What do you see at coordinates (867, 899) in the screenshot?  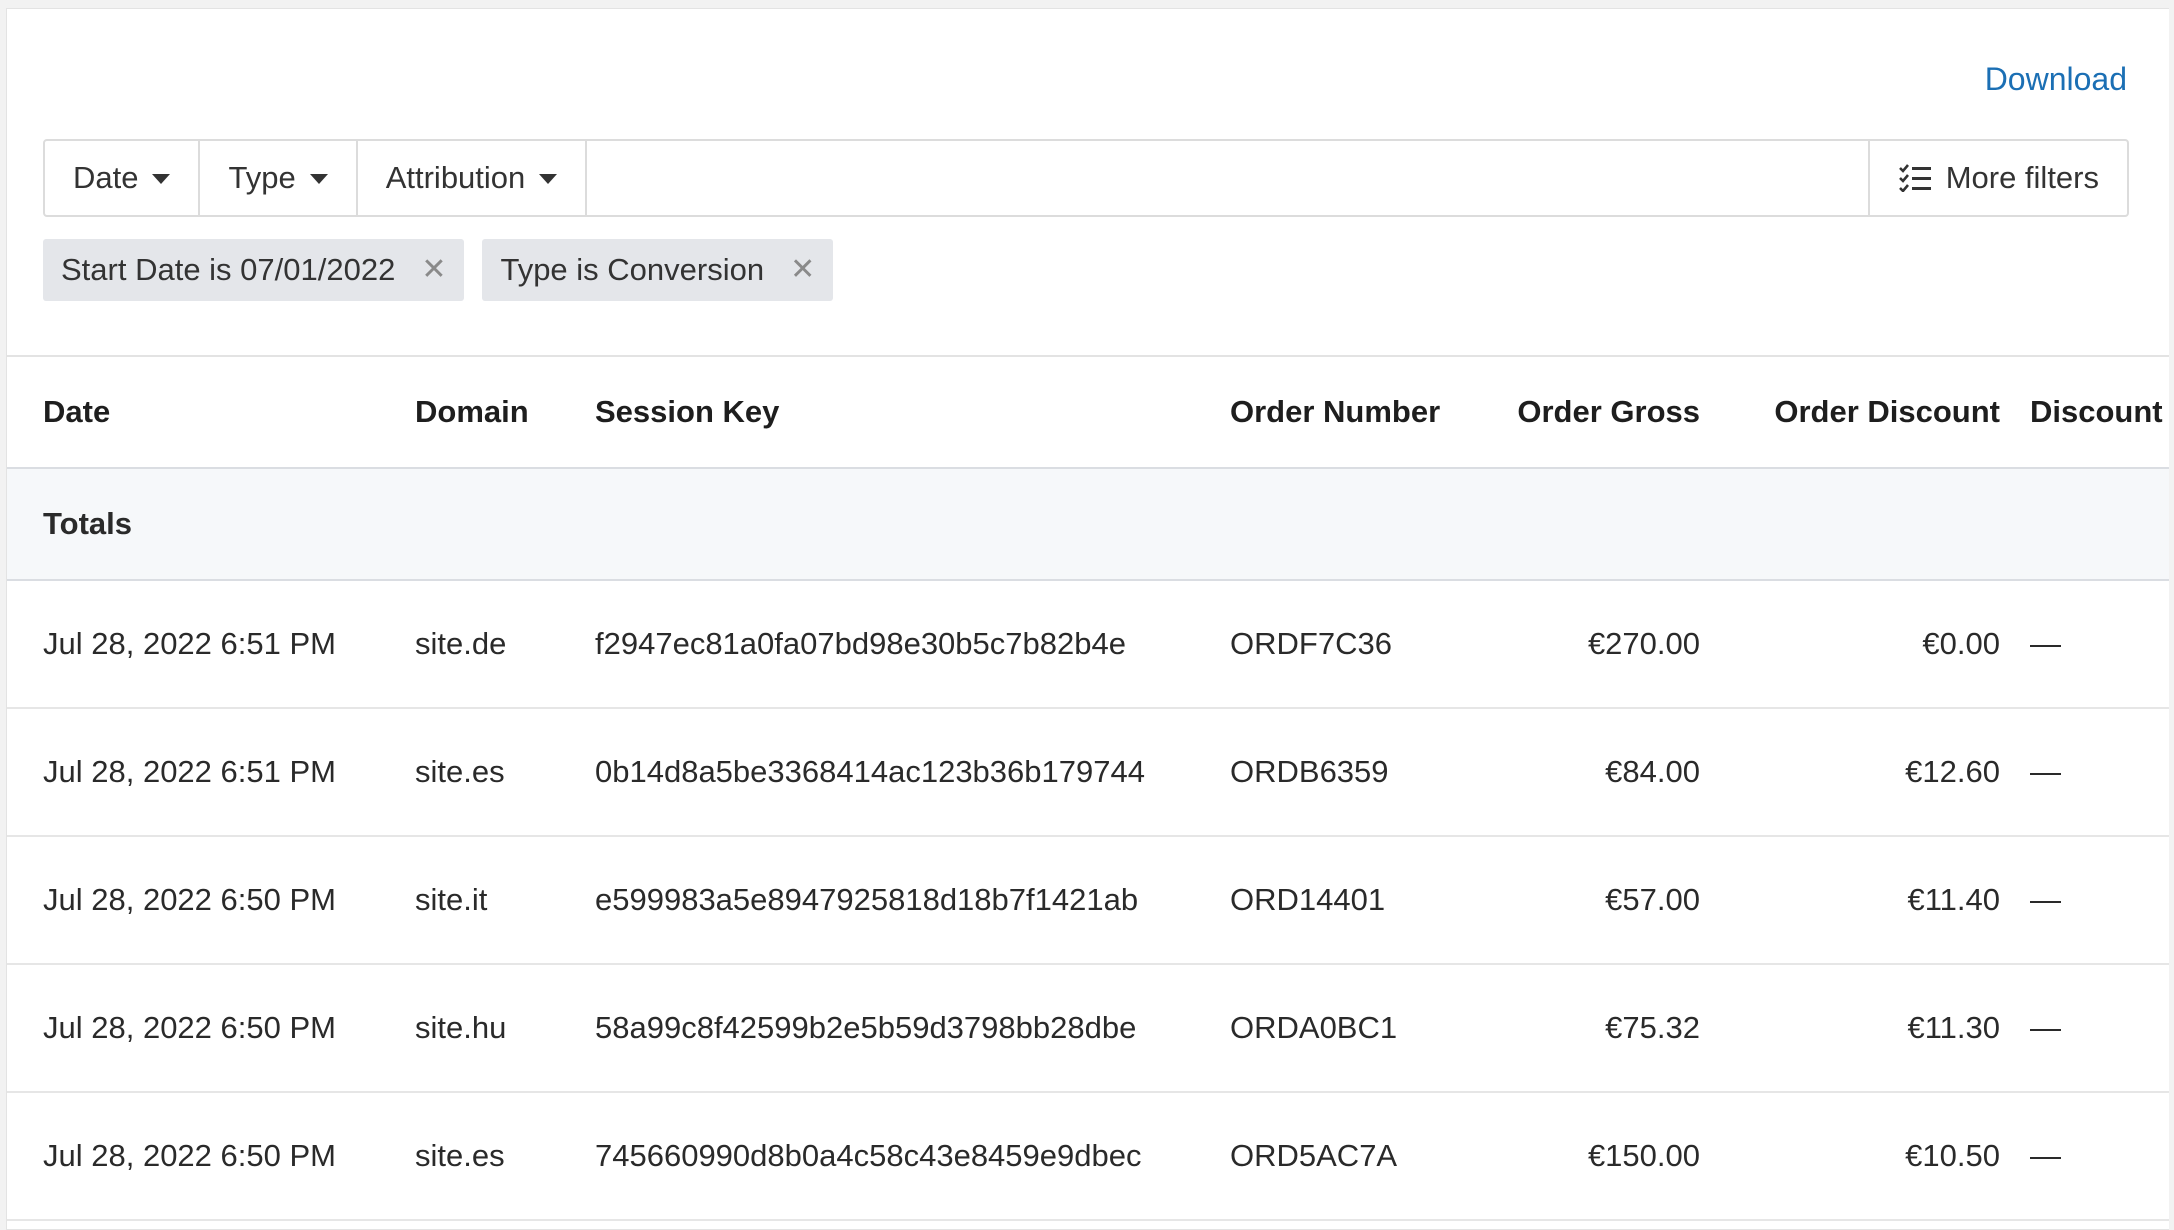 I see `cell-session-key: e599983a5e8947925818d18b7f1421ab` at bounding box center [867, 899].